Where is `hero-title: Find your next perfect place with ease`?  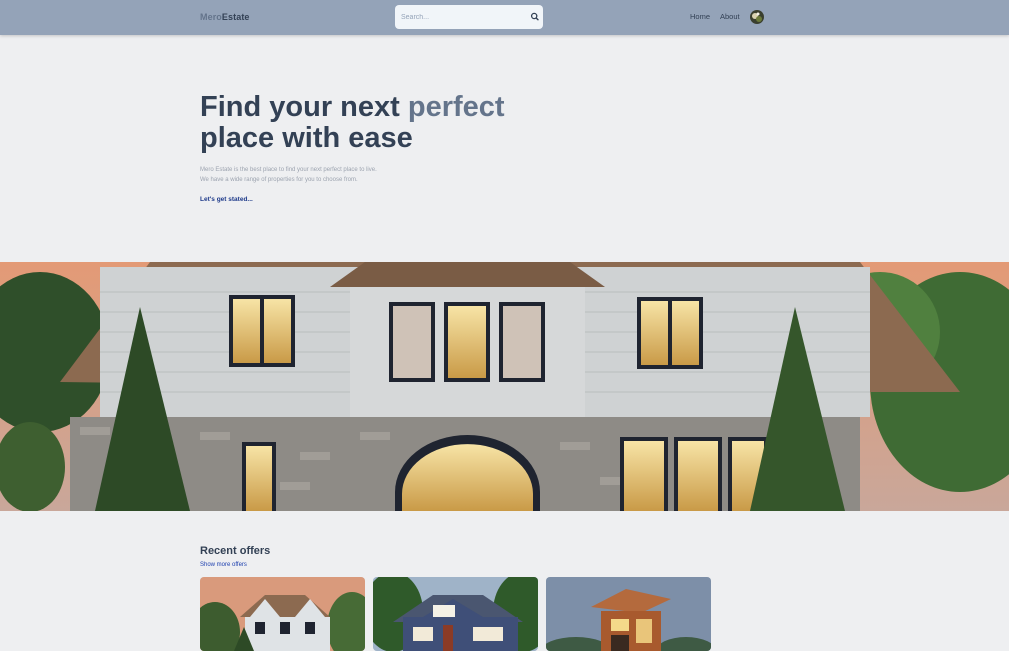 hero-title: Find your next perfect place with ease is located at coordinates (400, 123).